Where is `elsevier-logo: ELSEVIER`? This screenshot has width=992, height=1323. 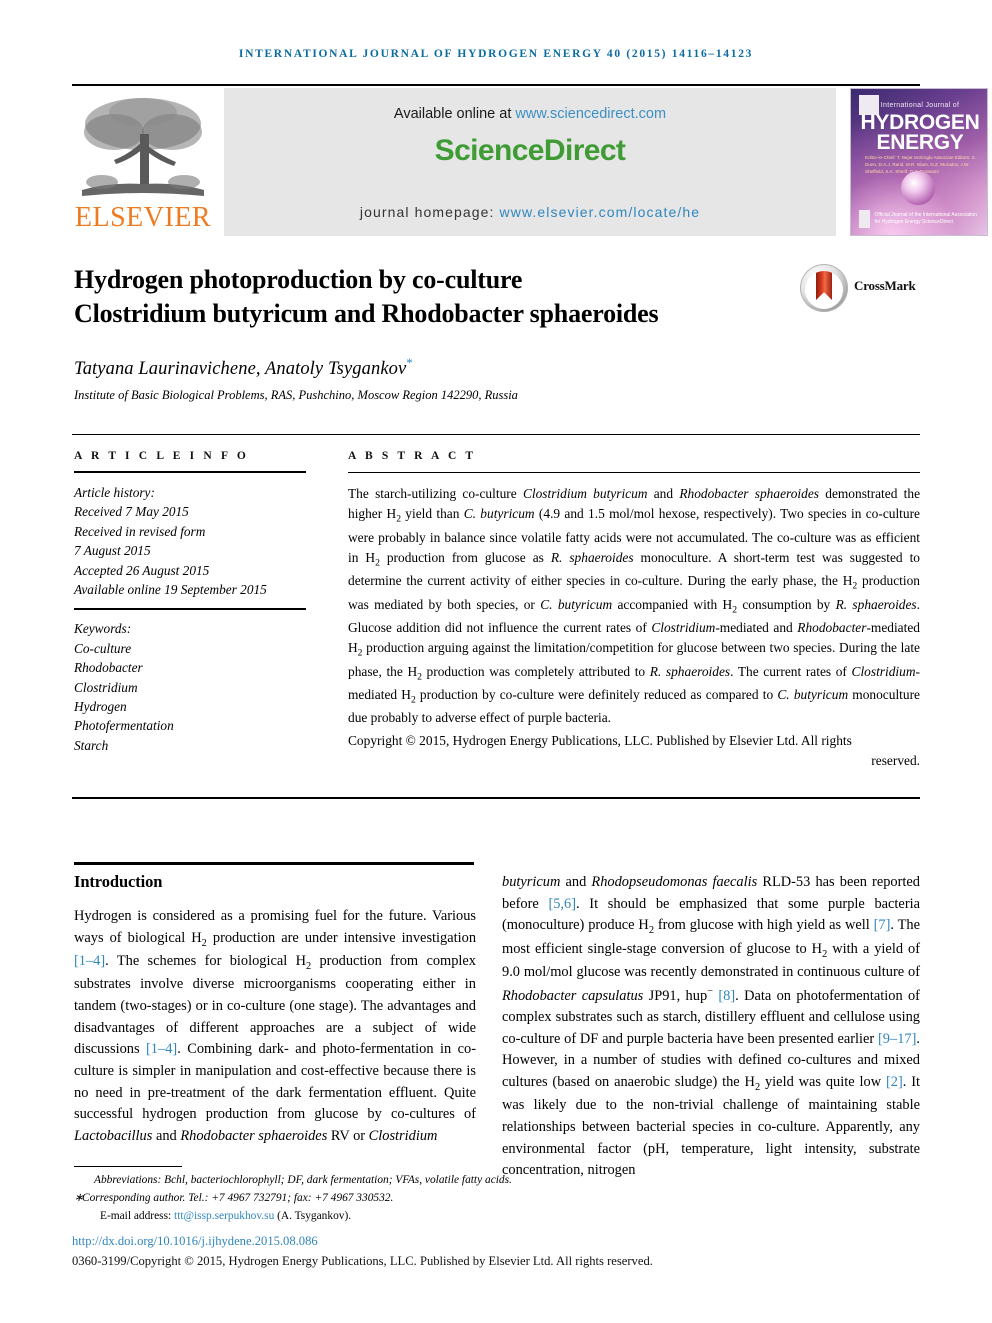
elsevier-logo: ELSEVIER is located at coordinates (143, 162).